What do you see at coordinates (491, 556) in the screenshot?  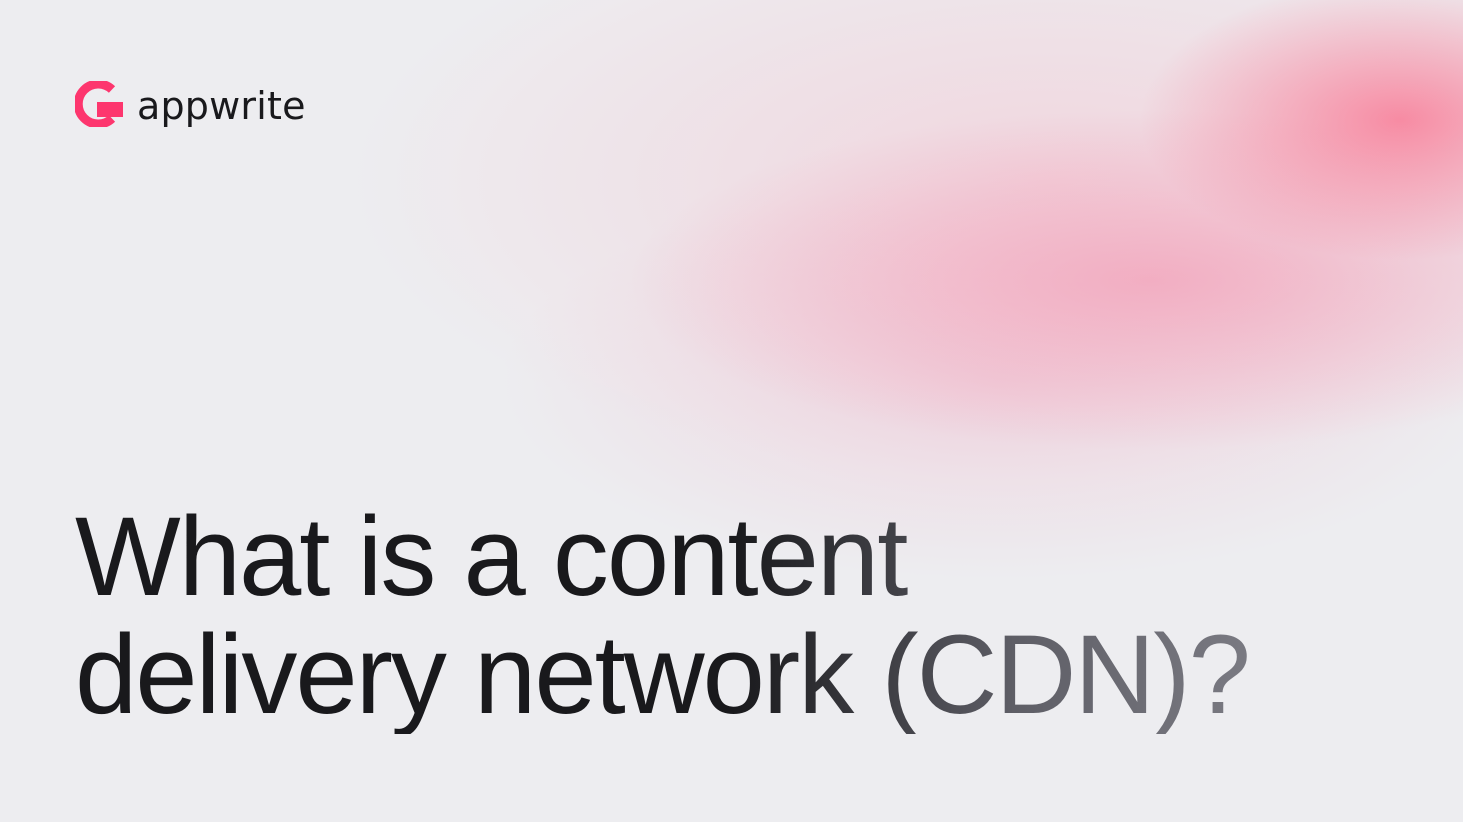 I see `title-line-1: What is a content` at bounding box center [491, 556].